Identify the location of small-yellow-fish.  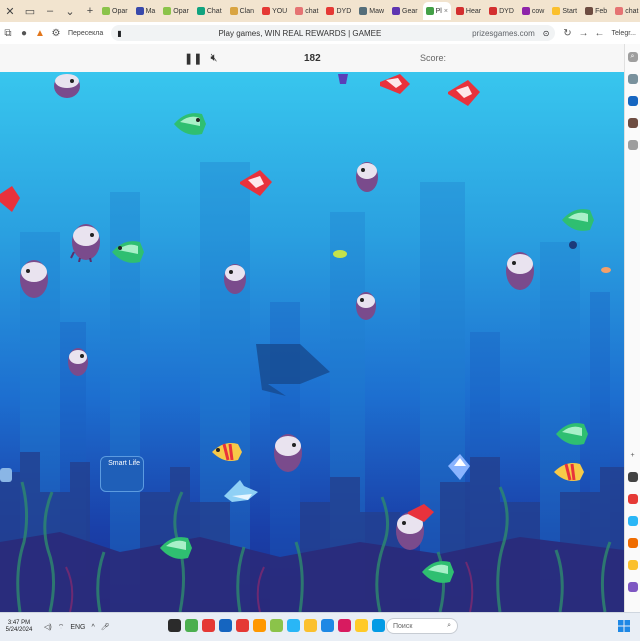
(340, 254).